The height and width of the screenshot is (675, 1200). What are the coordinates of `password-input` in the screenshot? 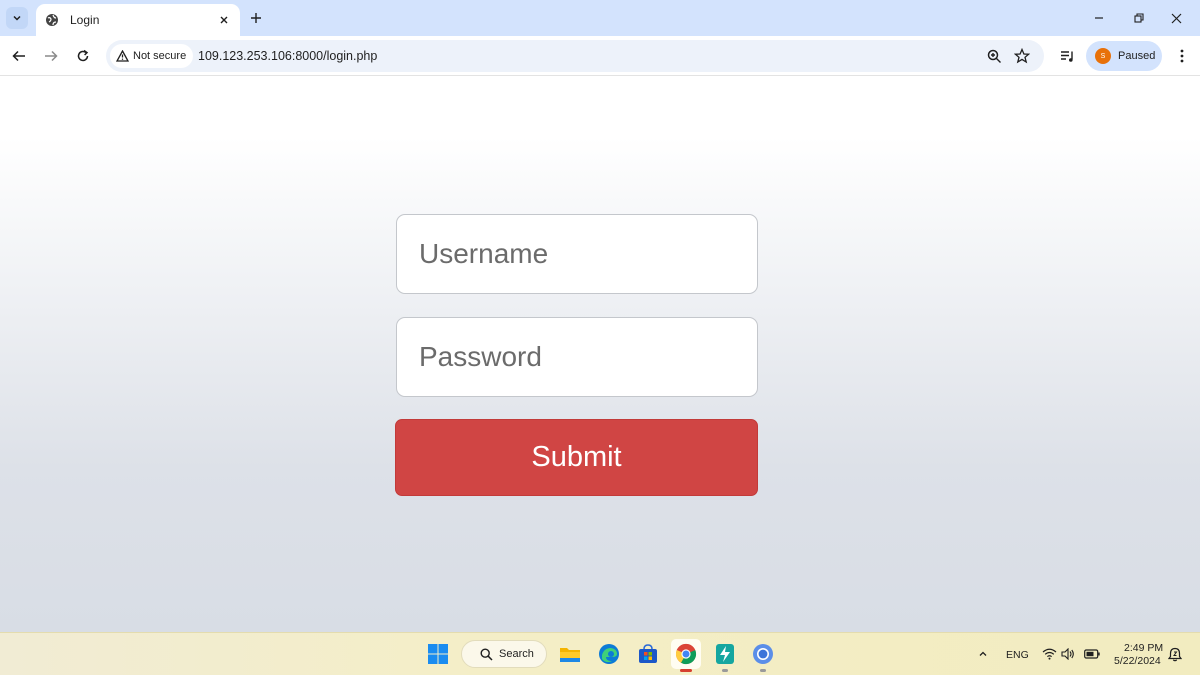 It's located at (577, 357).